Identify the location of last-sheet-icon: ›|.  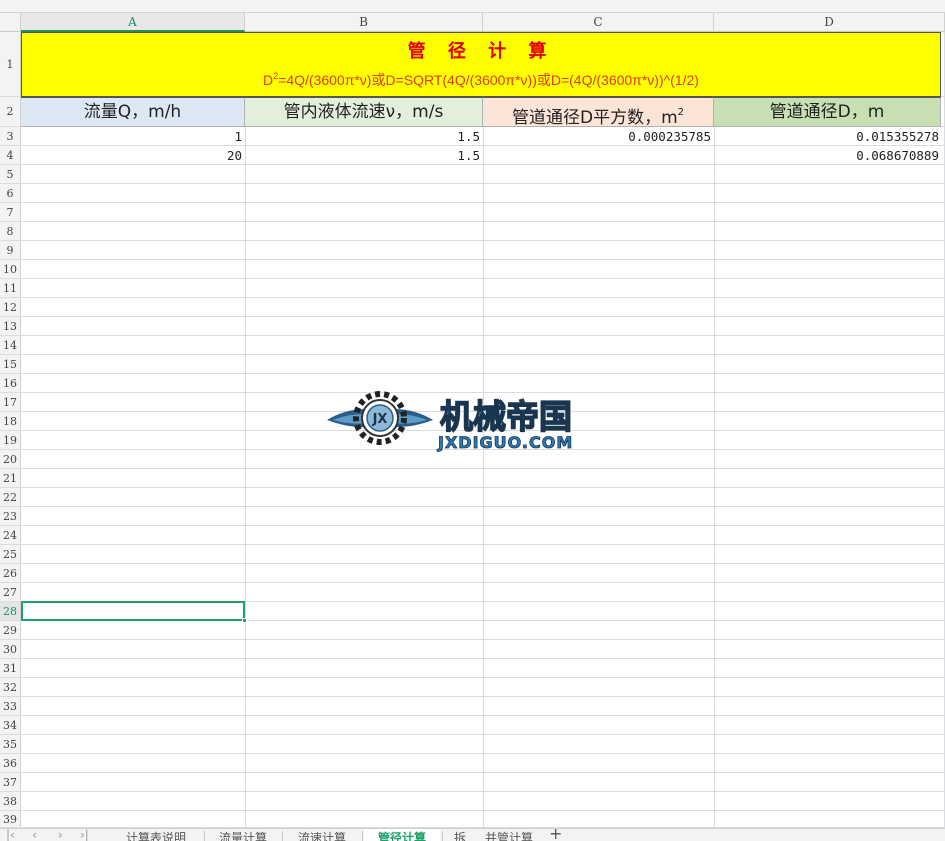
(84, 835).